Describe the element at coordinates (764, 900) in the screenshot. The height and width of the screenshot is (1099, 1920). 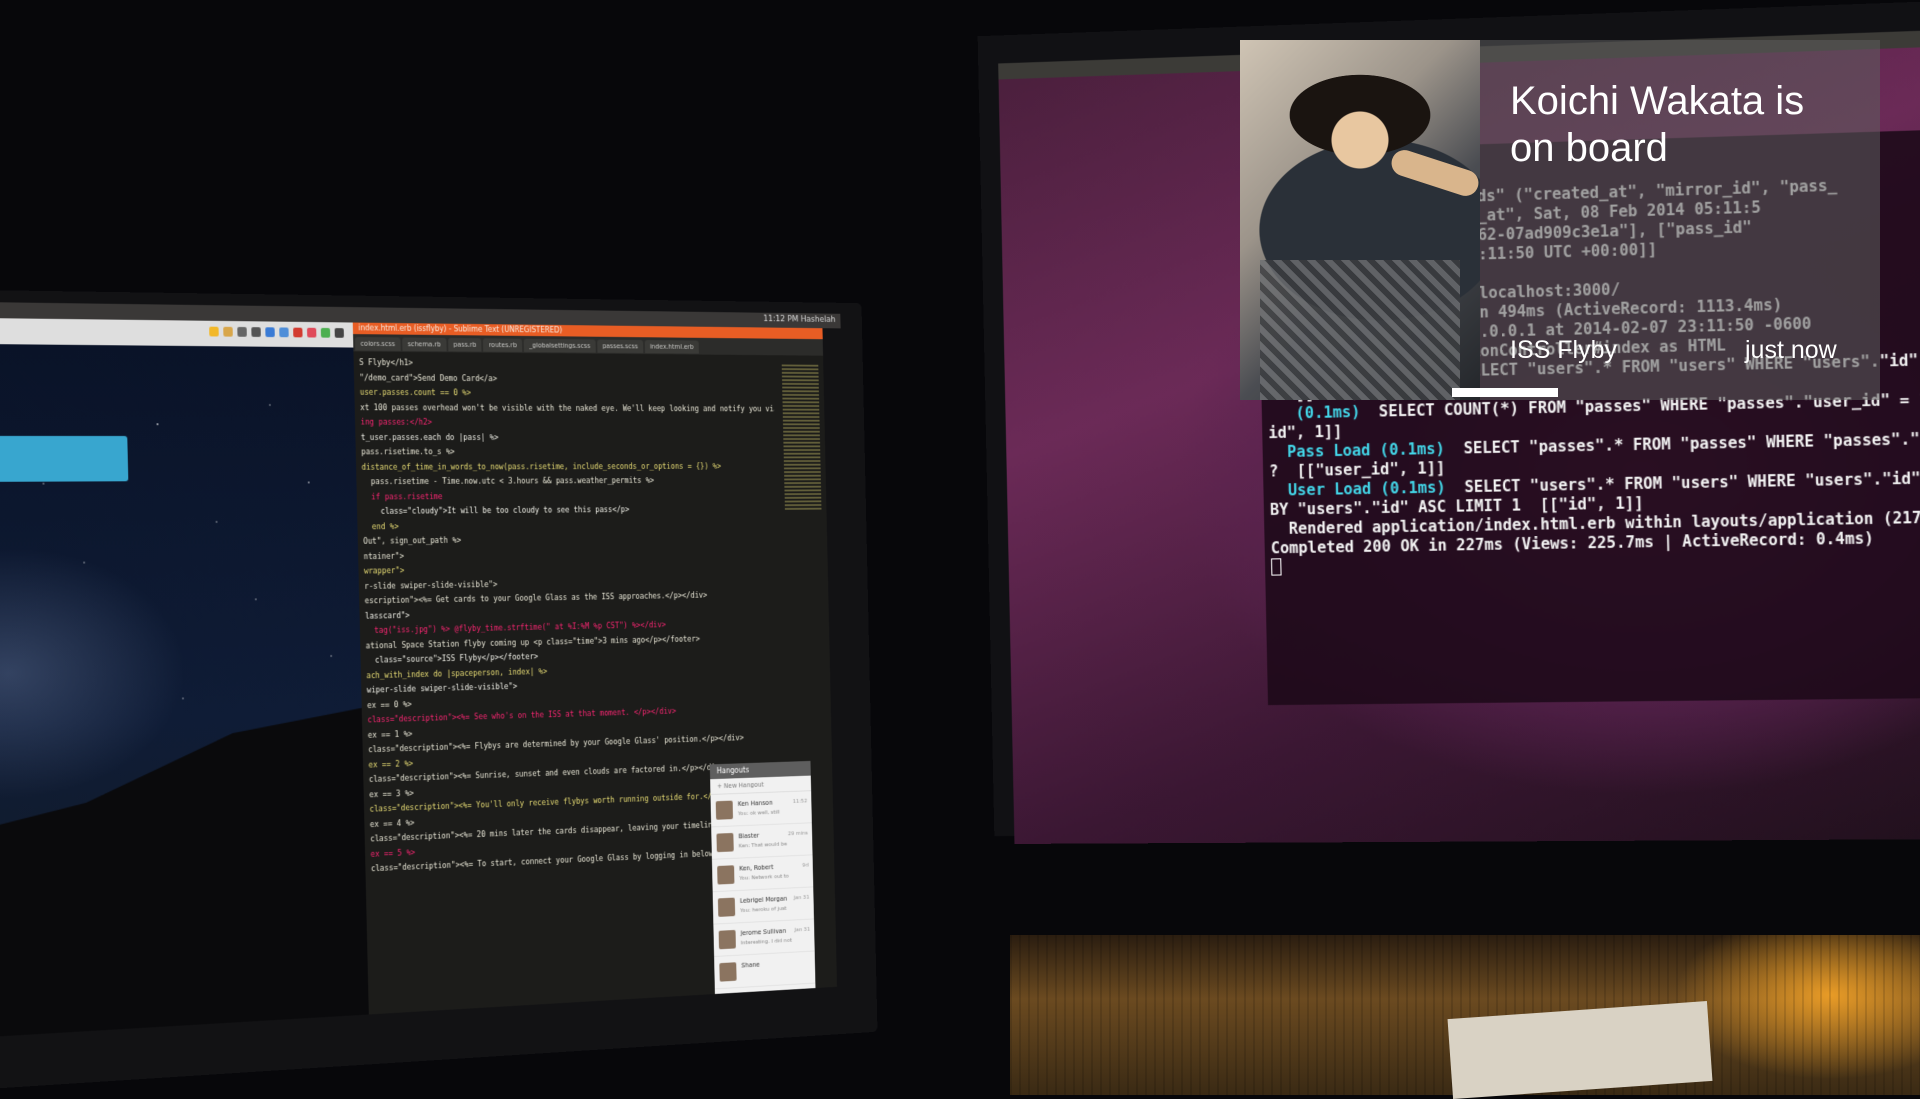
I see `hangout-name: Lebrigel Morgan` at that location.